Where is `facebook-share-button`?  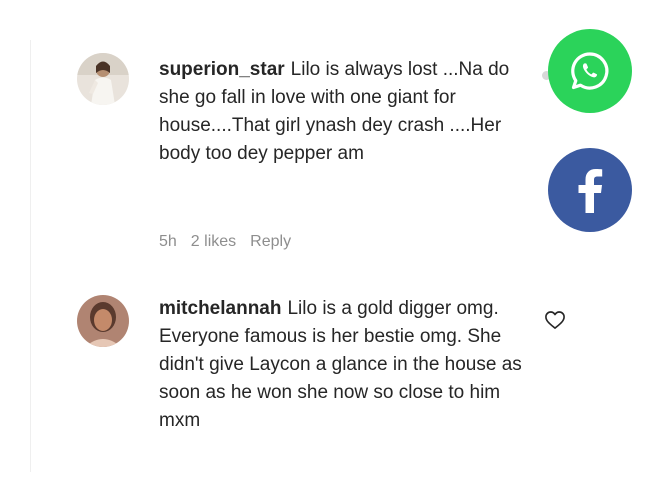
facebook-share-button is located at coordinates (590, 190).